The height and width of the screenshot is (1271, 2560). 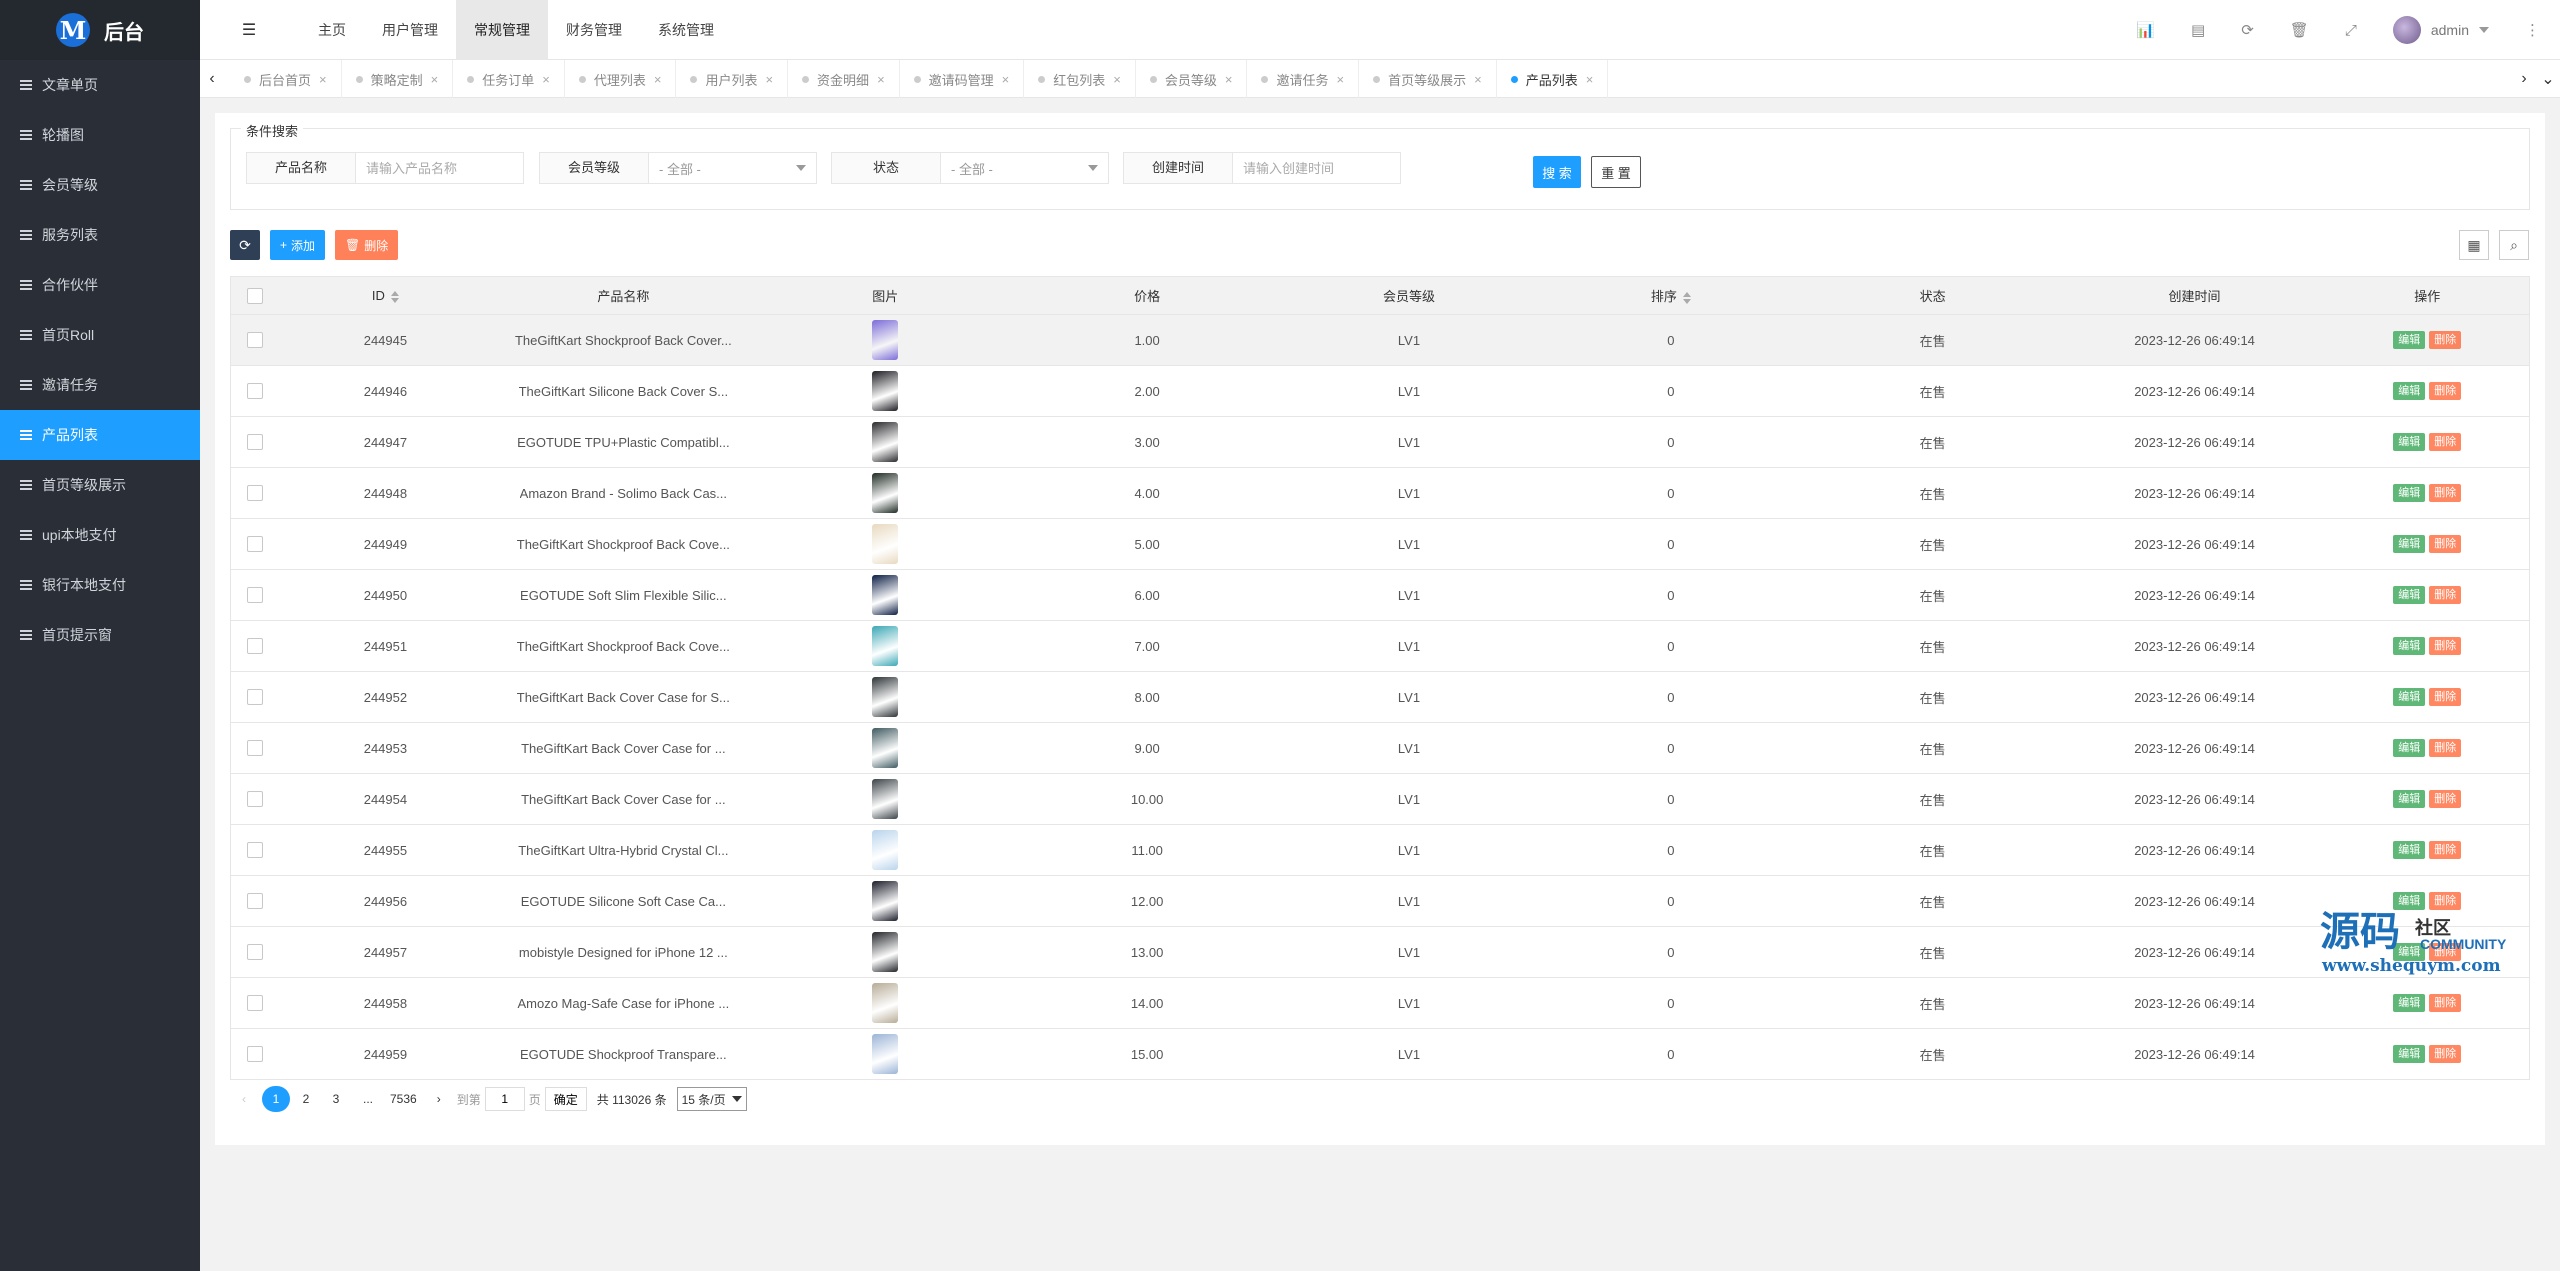 I want to click on select-all-checkbox, so click(x=254, y=295).